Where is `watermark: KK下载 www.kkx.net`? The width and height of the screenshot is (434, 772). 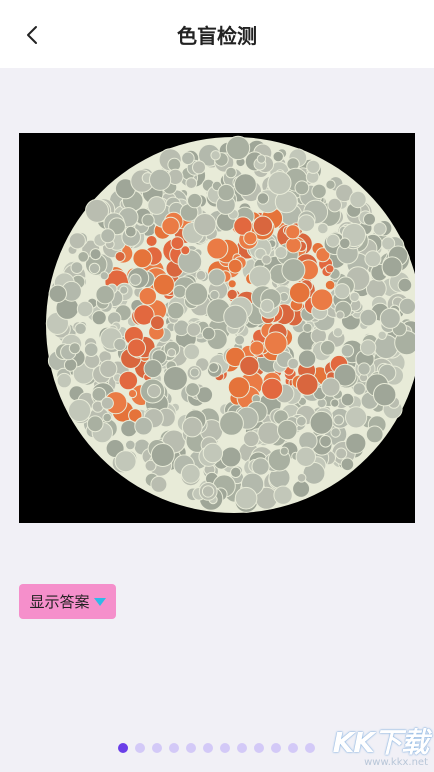
watermark: KK下载 www.kkx.net is located at coordinates (380, 744).